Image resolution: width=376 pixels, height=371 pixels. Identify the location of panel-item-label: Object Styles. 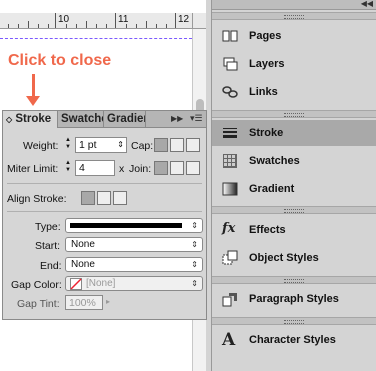
(284, 258).